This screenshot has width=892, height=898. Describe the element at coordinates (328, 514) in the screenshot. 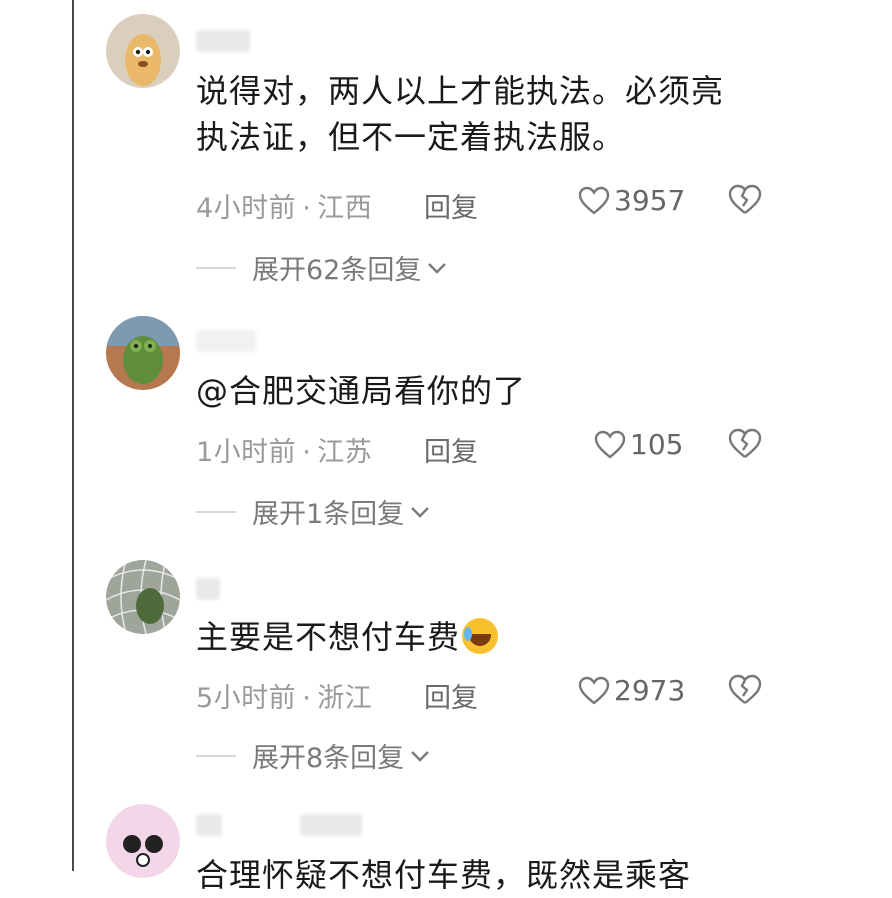

I see `expand-label: 展开1条回复` at that location.